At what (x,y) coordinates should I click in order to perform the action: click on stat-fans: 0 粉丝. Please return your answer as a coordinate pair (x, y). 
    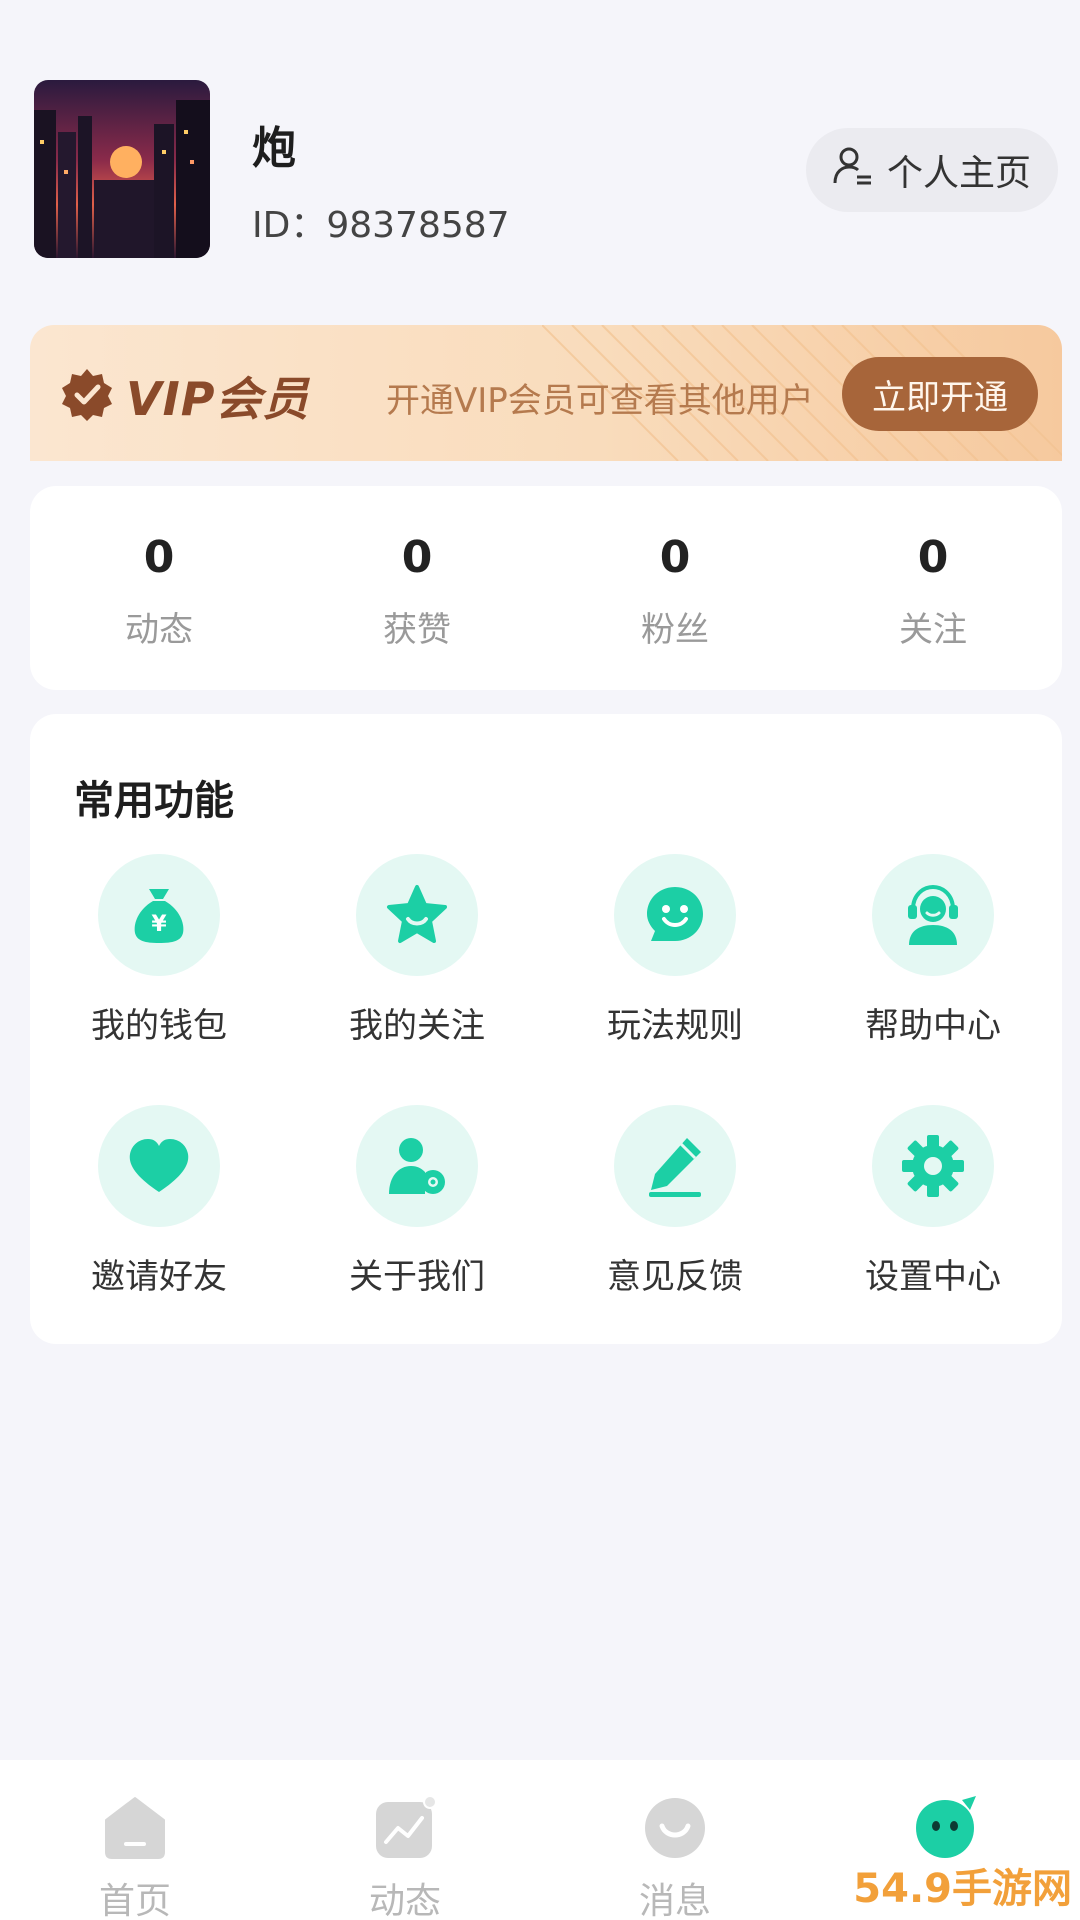
    Looking at the image, I should click on (675, 588).